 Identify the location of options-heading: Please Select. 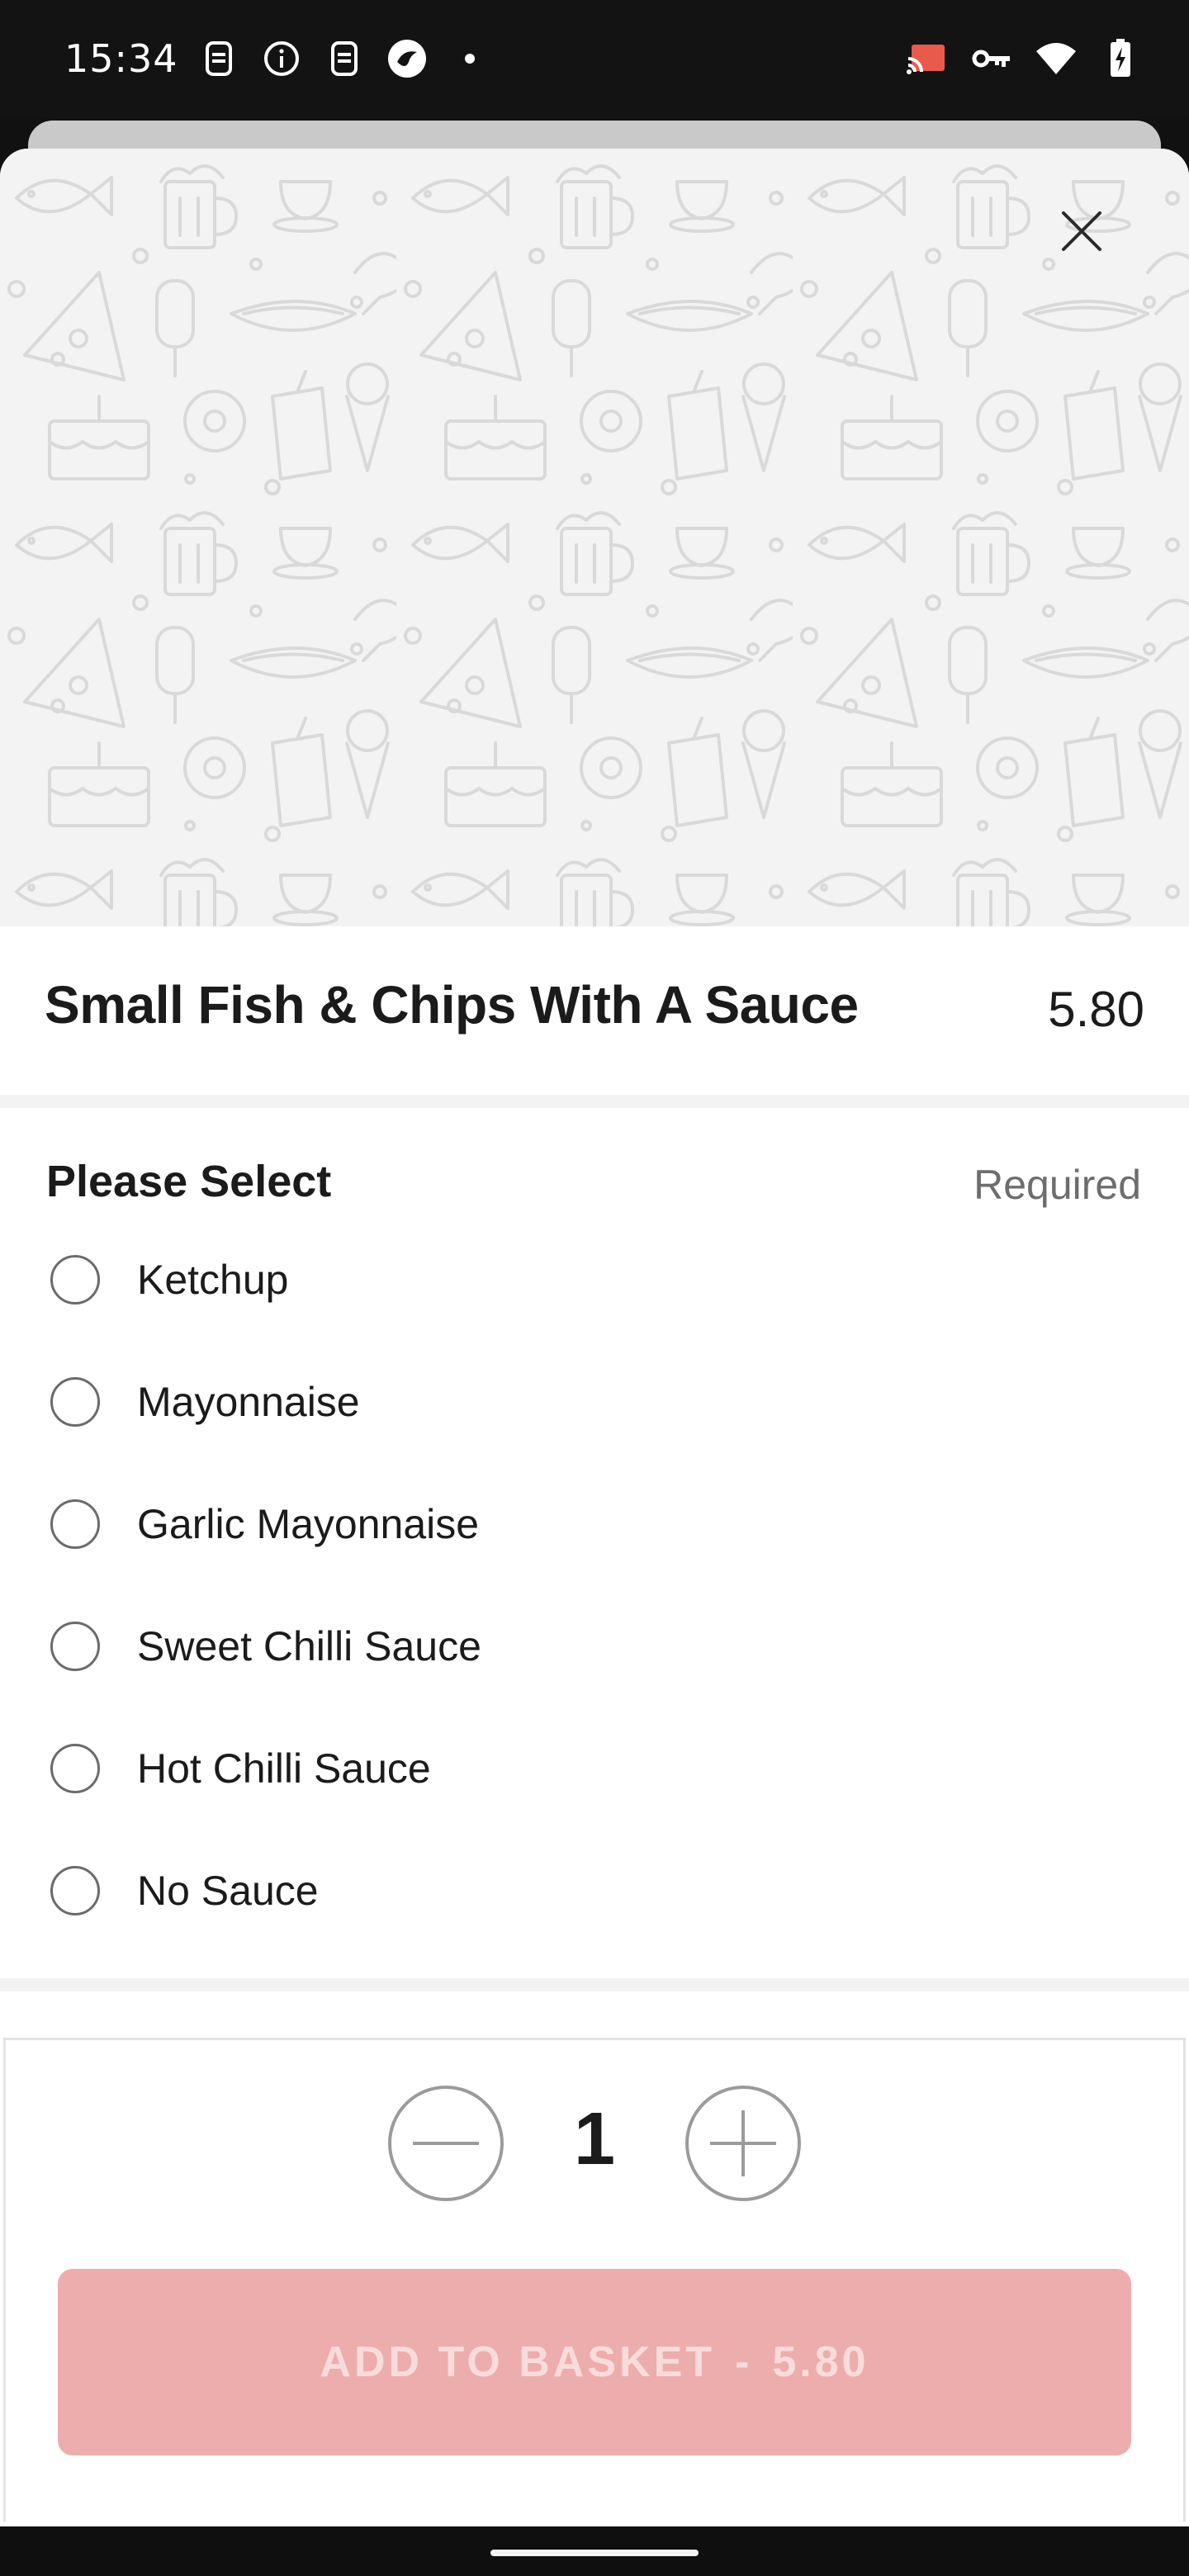
(189, 1181).